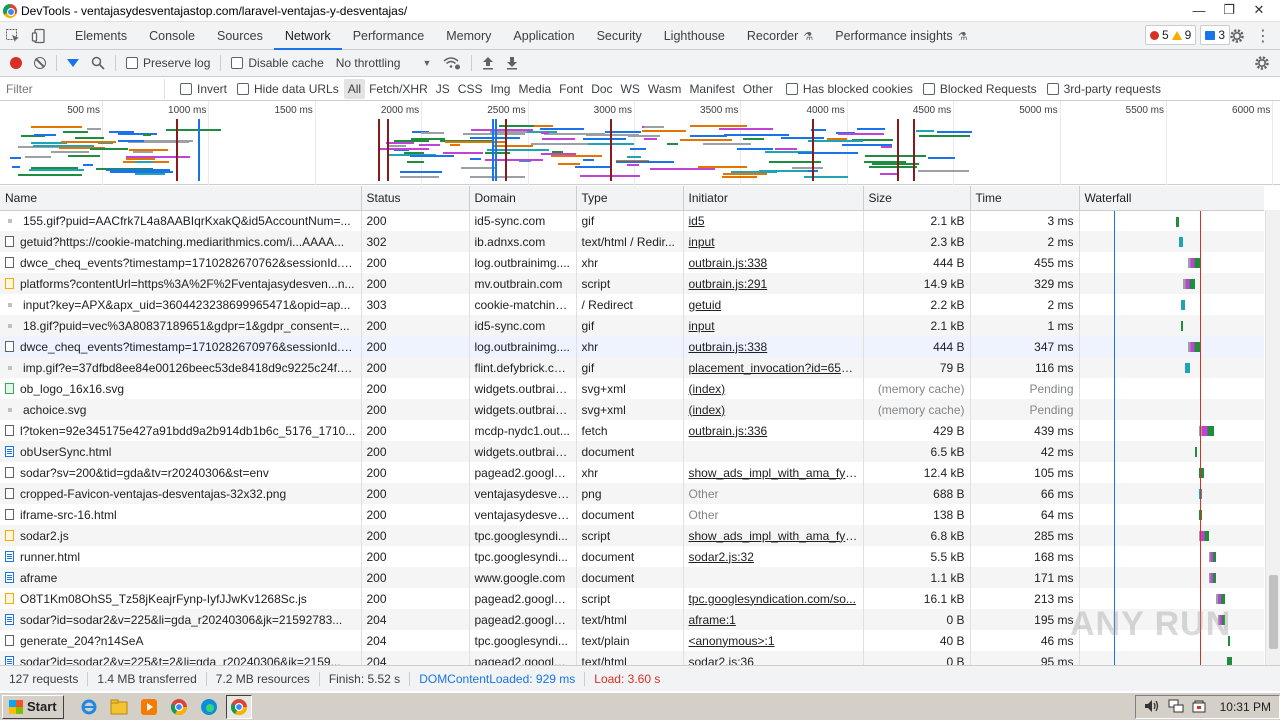  Describe the element at coordinates (630, 89) in the screenshot. I see `filter-type-ws: WS` at that location.